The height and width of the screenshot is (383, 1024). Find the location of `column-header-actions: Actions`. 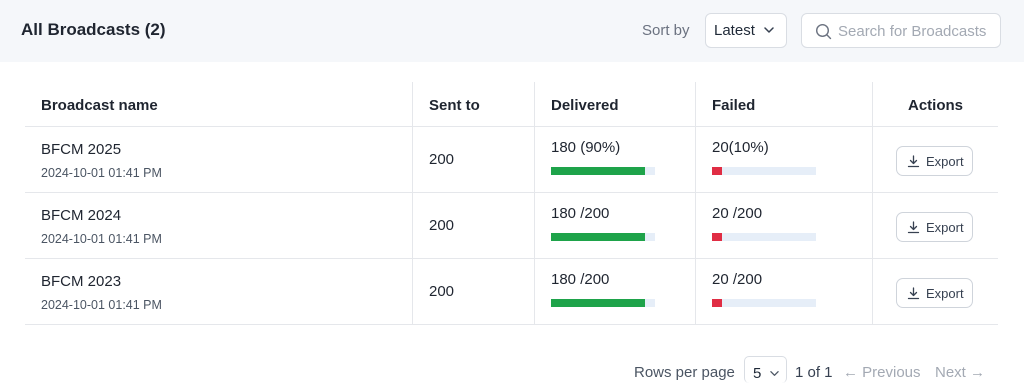

column-header-actions: Actions is located at coordinates (936, 105).